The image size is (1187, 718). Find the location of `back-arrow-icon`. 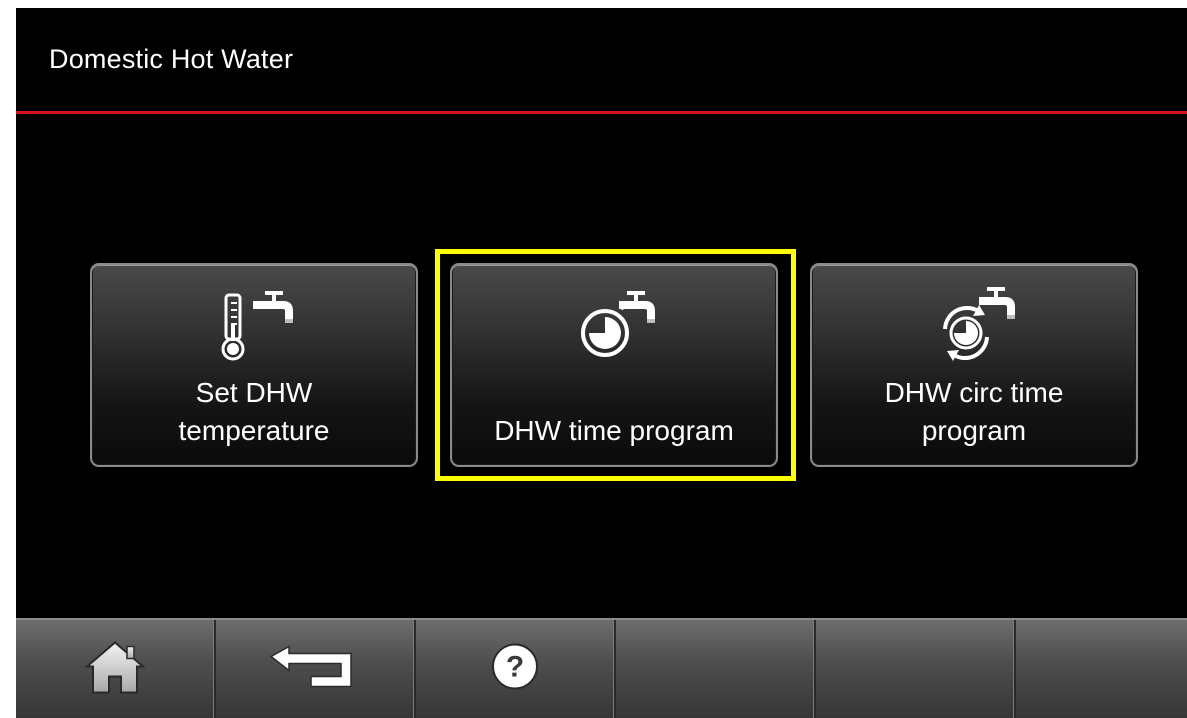

back-arrow-icon is located at coordinates (315, 669).